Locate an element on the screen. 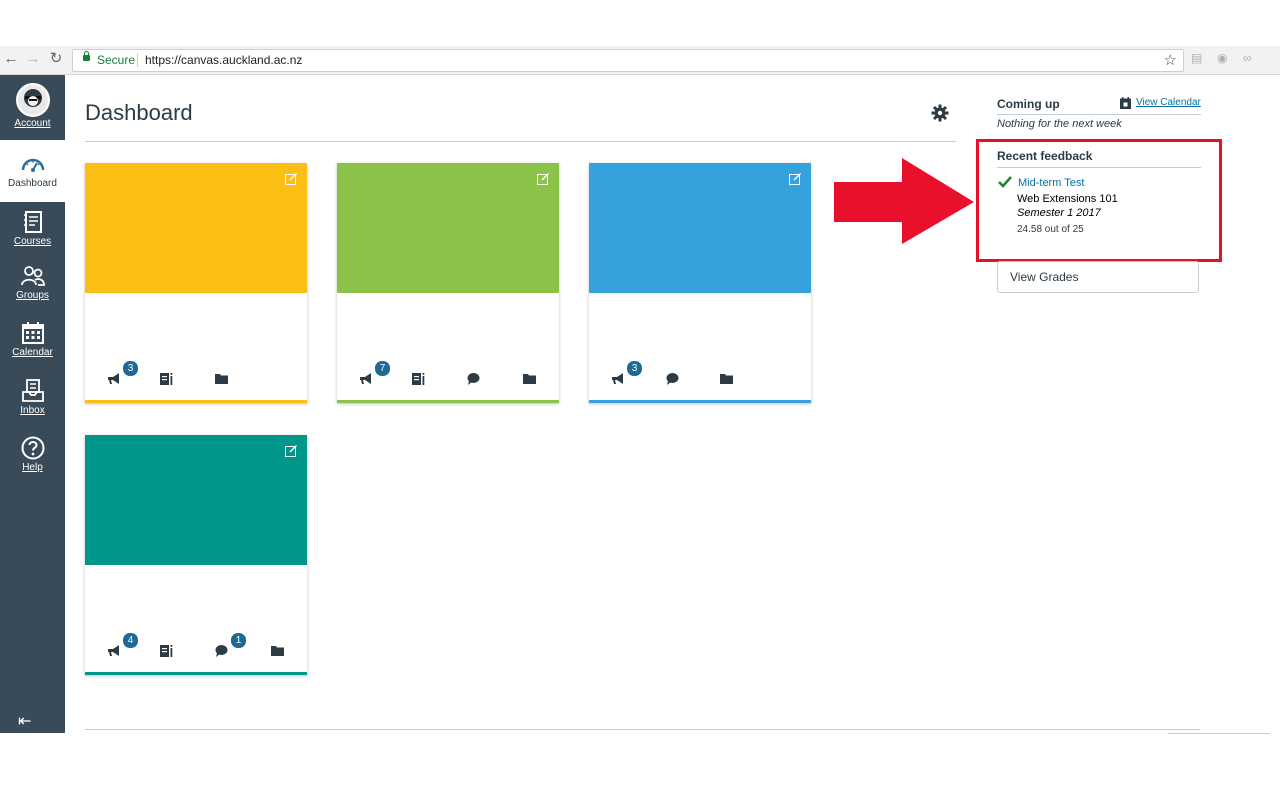  extension-eye-icon: ◉ is located at coordinates (1222, 58).